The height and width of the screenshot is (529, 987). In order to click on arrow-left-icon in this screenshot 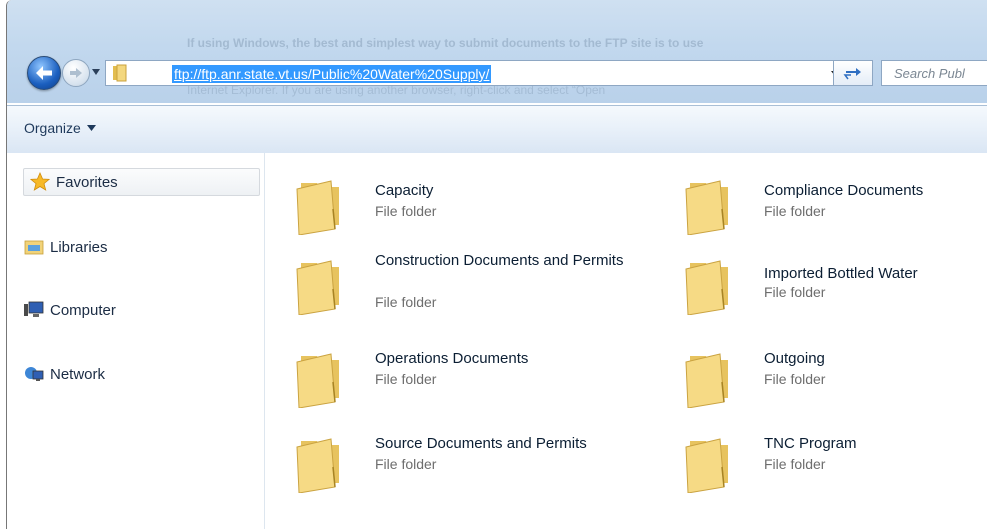, I will do `click(44, 73)`.